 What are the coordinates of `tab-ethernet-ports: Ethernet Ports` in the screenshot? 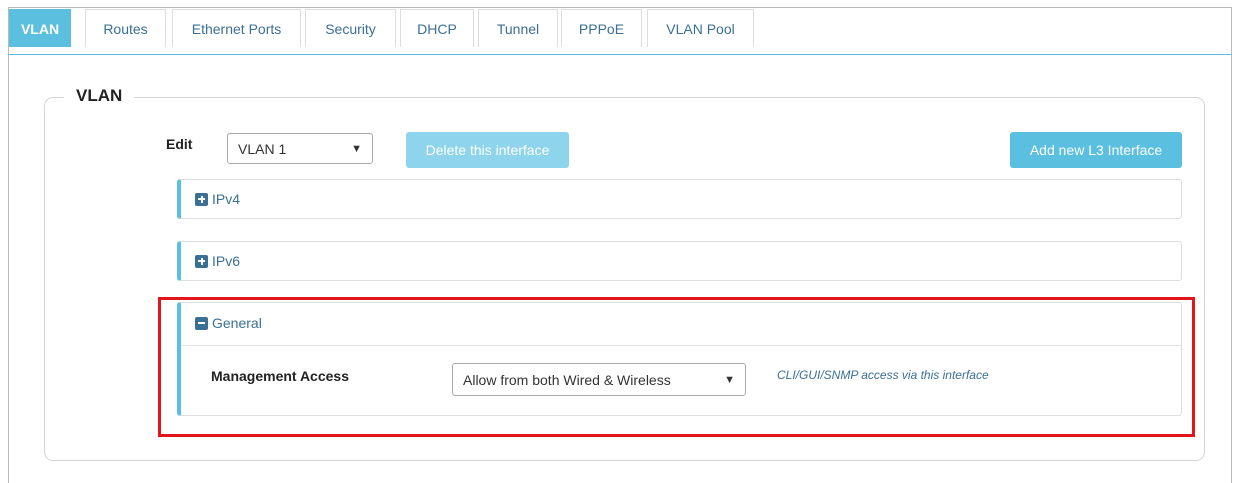 It's located at (236, 28).